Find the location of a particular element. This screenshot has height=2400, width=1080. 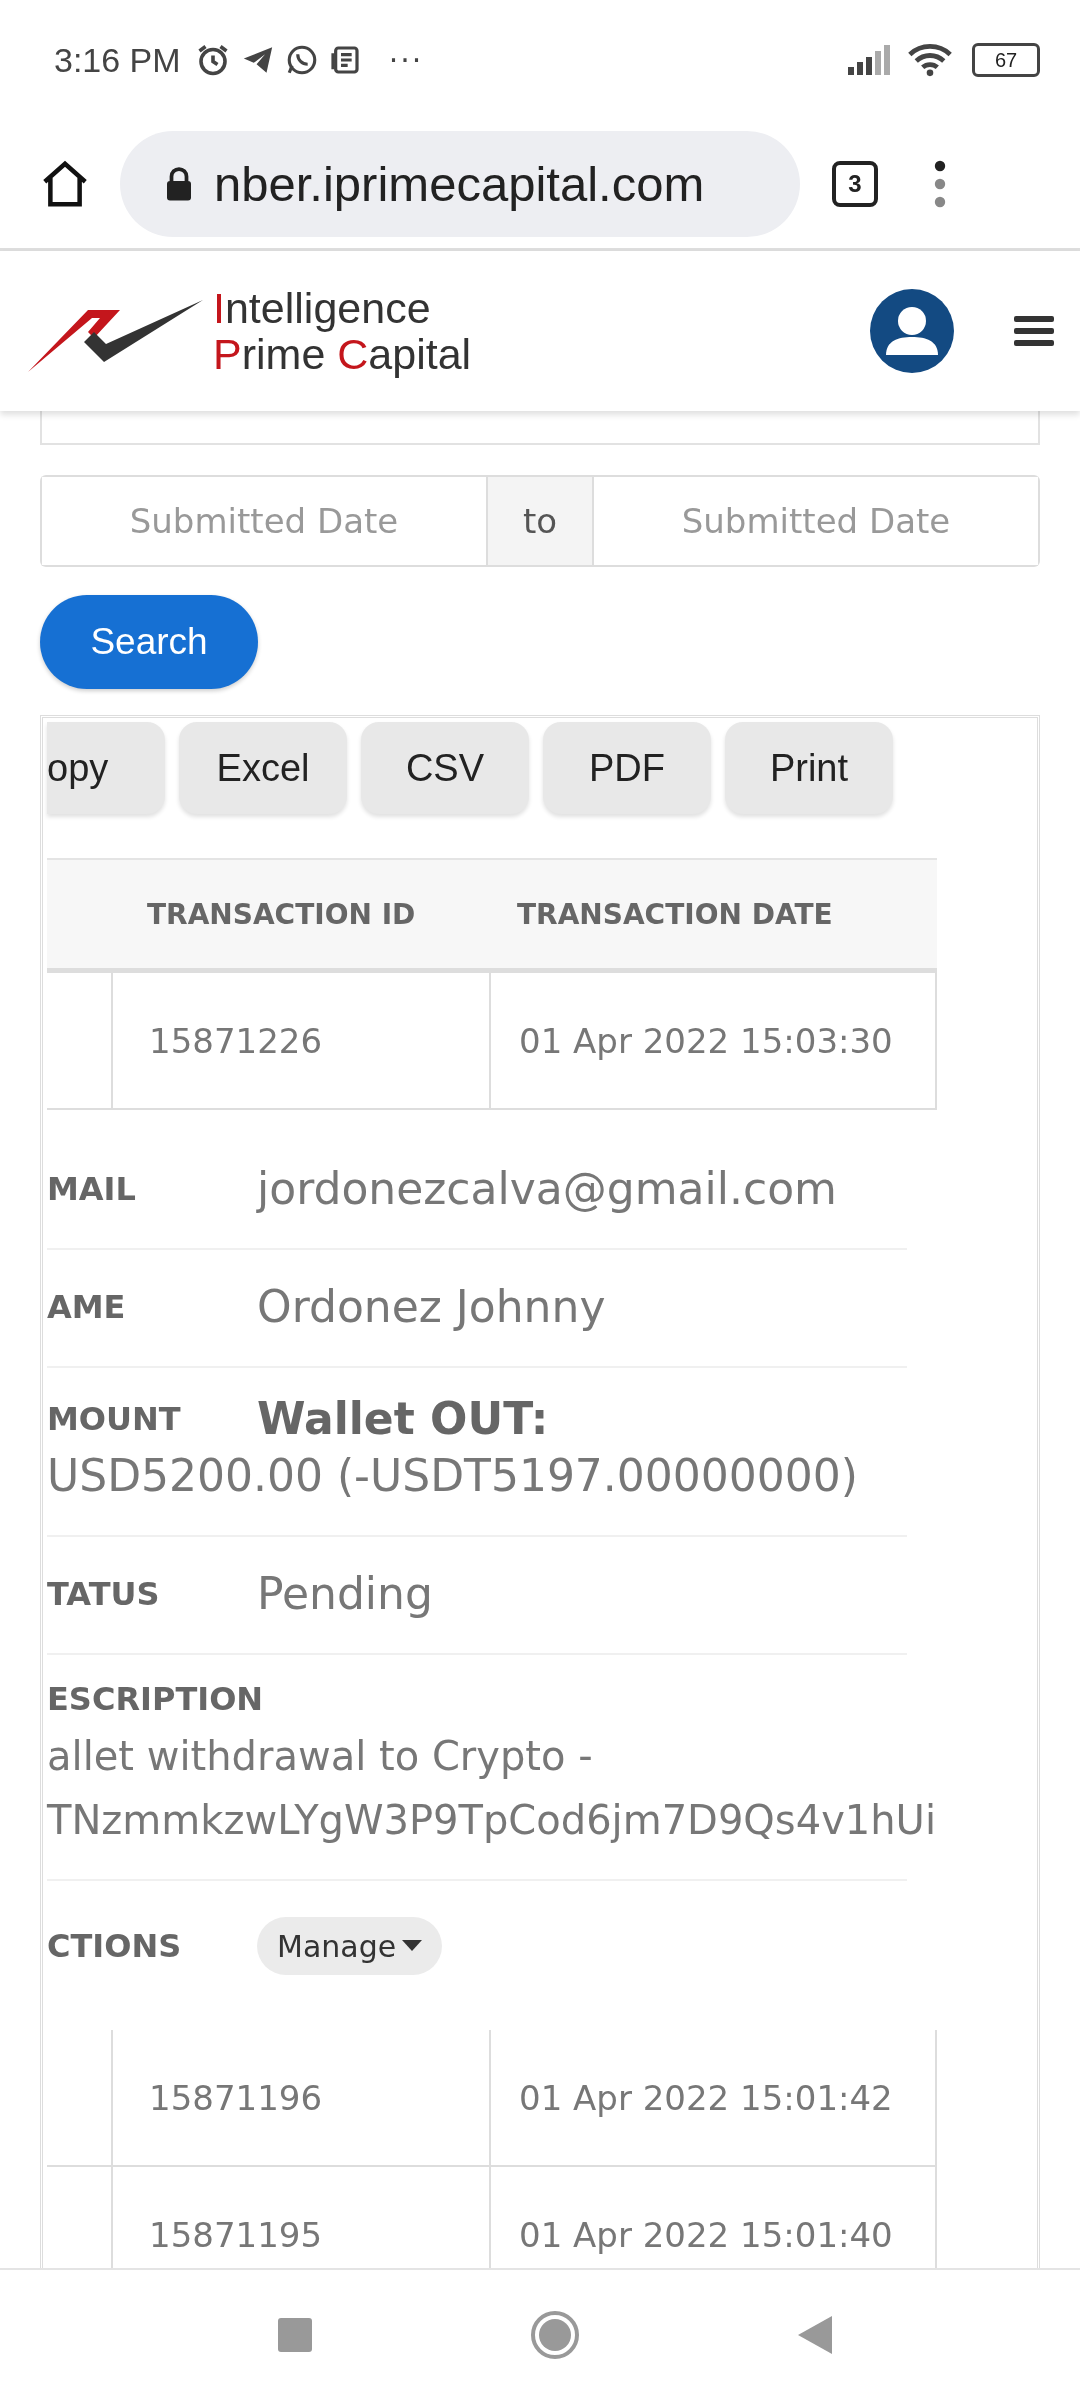

lock-icon is located at coordinates (179, 184).